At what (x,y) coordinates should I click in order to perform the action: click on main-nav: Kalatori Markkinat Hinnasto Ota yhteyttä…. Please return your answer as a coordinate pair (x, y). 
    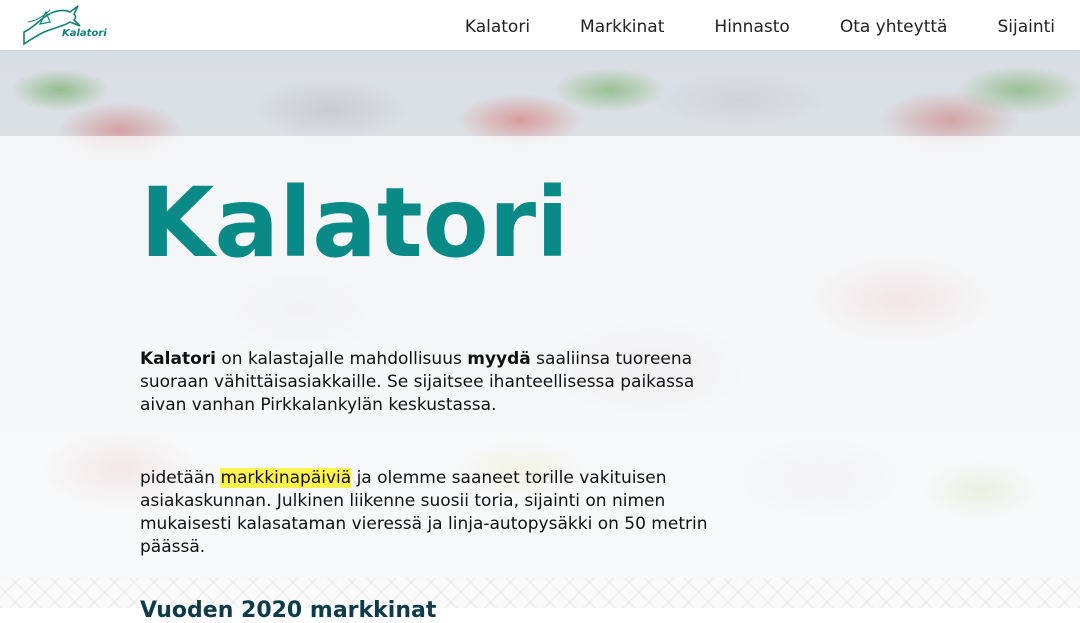
    Looking at the image, I should click on (760, 27).